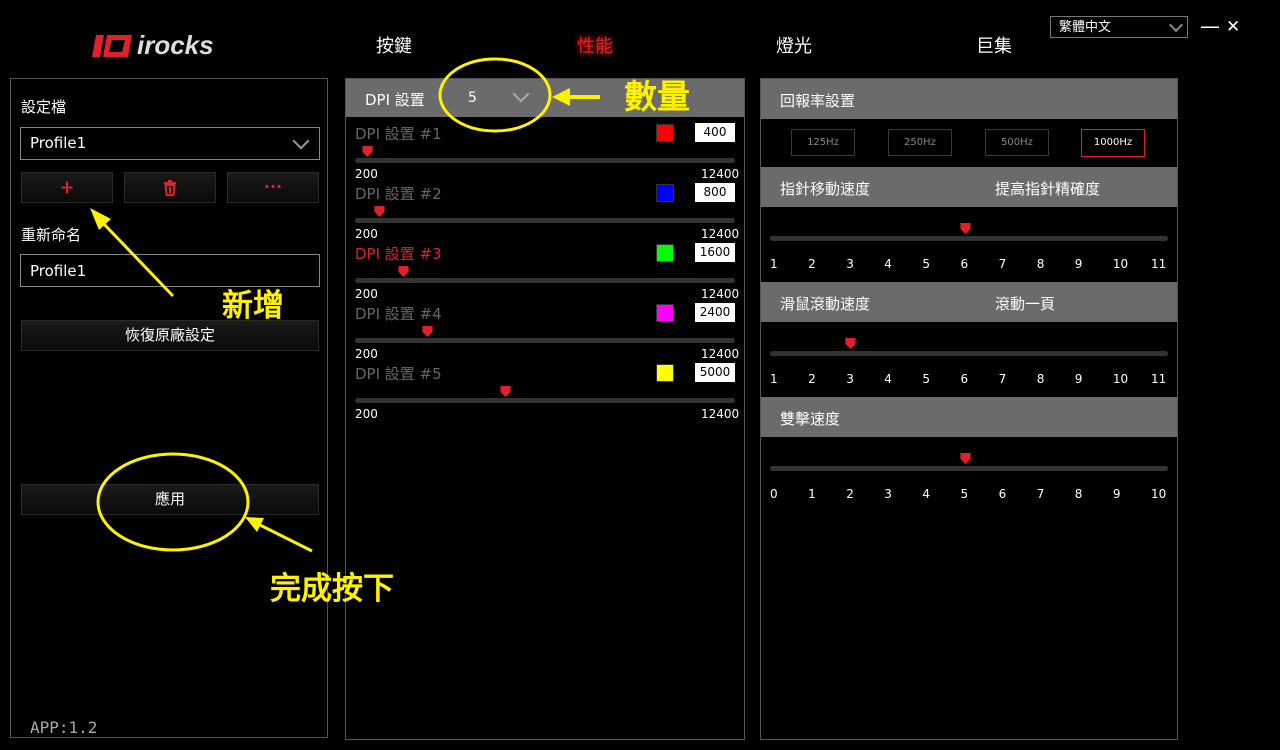  What do you see at coordinates (58, 143) in the screenshot?
I see `profile-select-value: Profile1` at bounding box center [58, 143].